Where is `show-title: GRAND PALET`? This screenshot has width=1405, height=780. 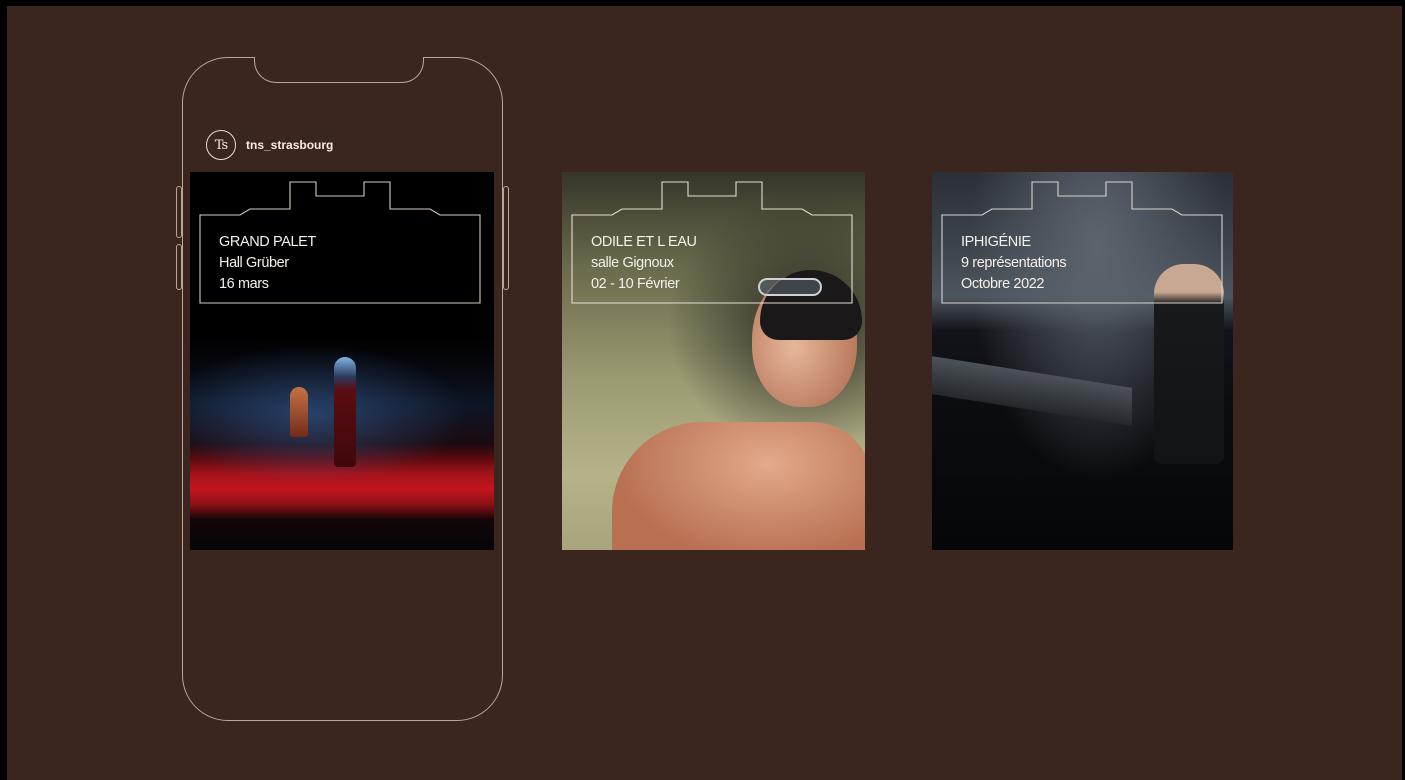
show-title: GRAND PALET is located at coordinates (267, 242).